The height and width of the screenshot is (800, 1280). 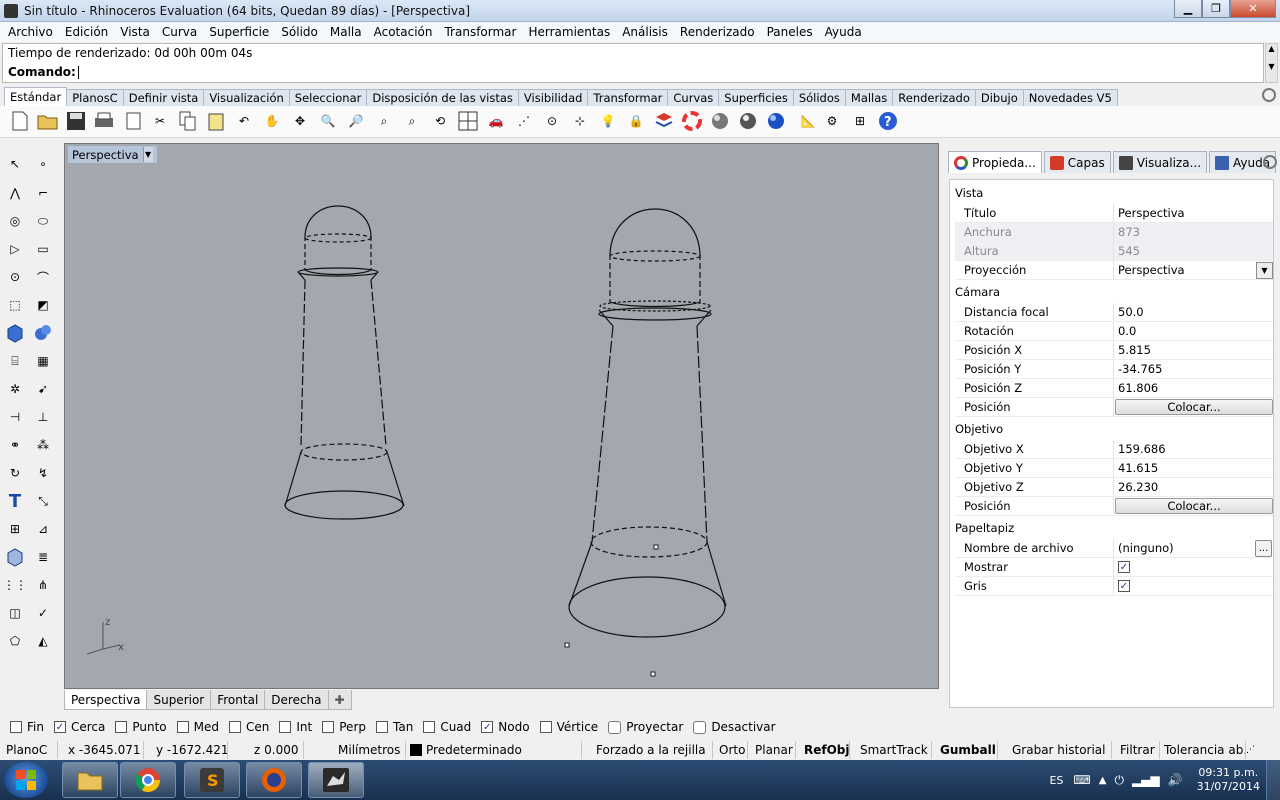 I want to click on add-viewport-tab-icon: ✚, so click(x=339, y=700).